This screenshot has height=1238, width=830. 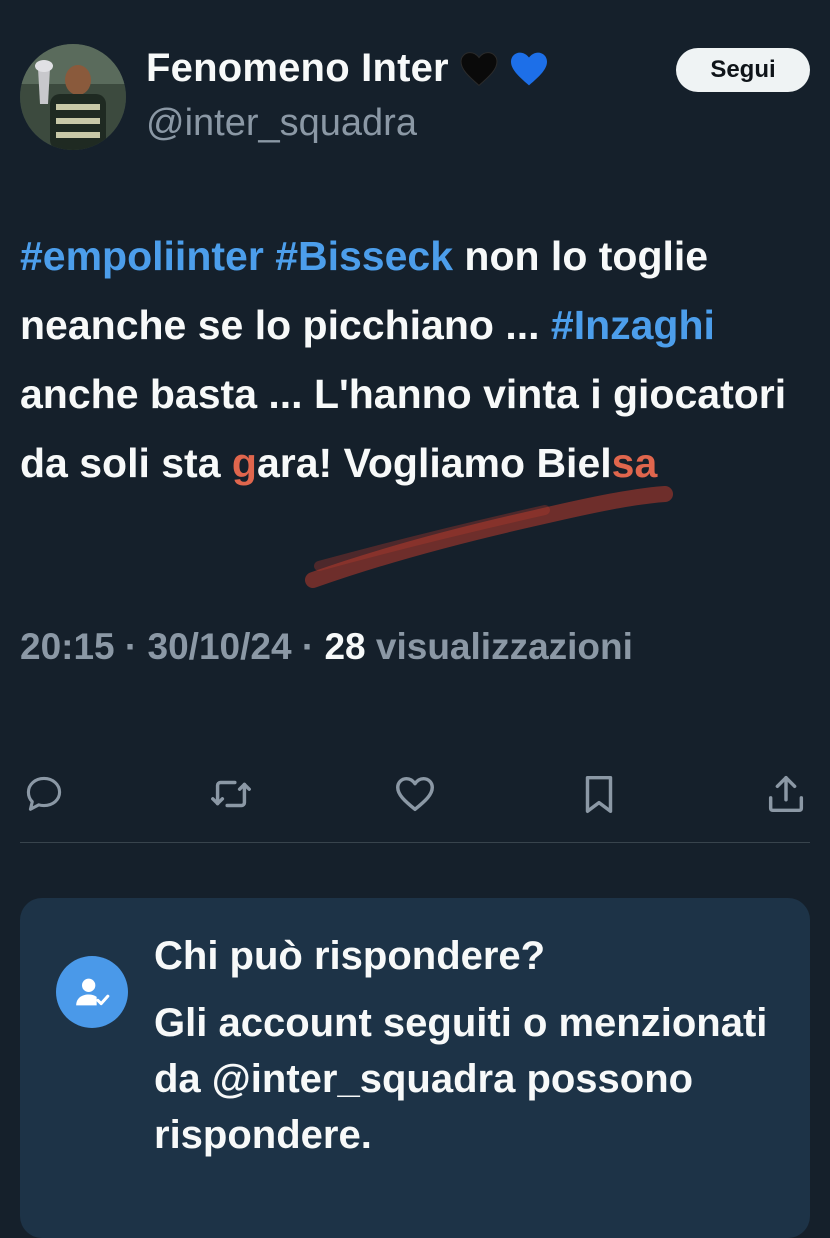 What do you see at coordinates (415, 842) in the screenshot?
I see `divider` at bounding box center [415, 842].